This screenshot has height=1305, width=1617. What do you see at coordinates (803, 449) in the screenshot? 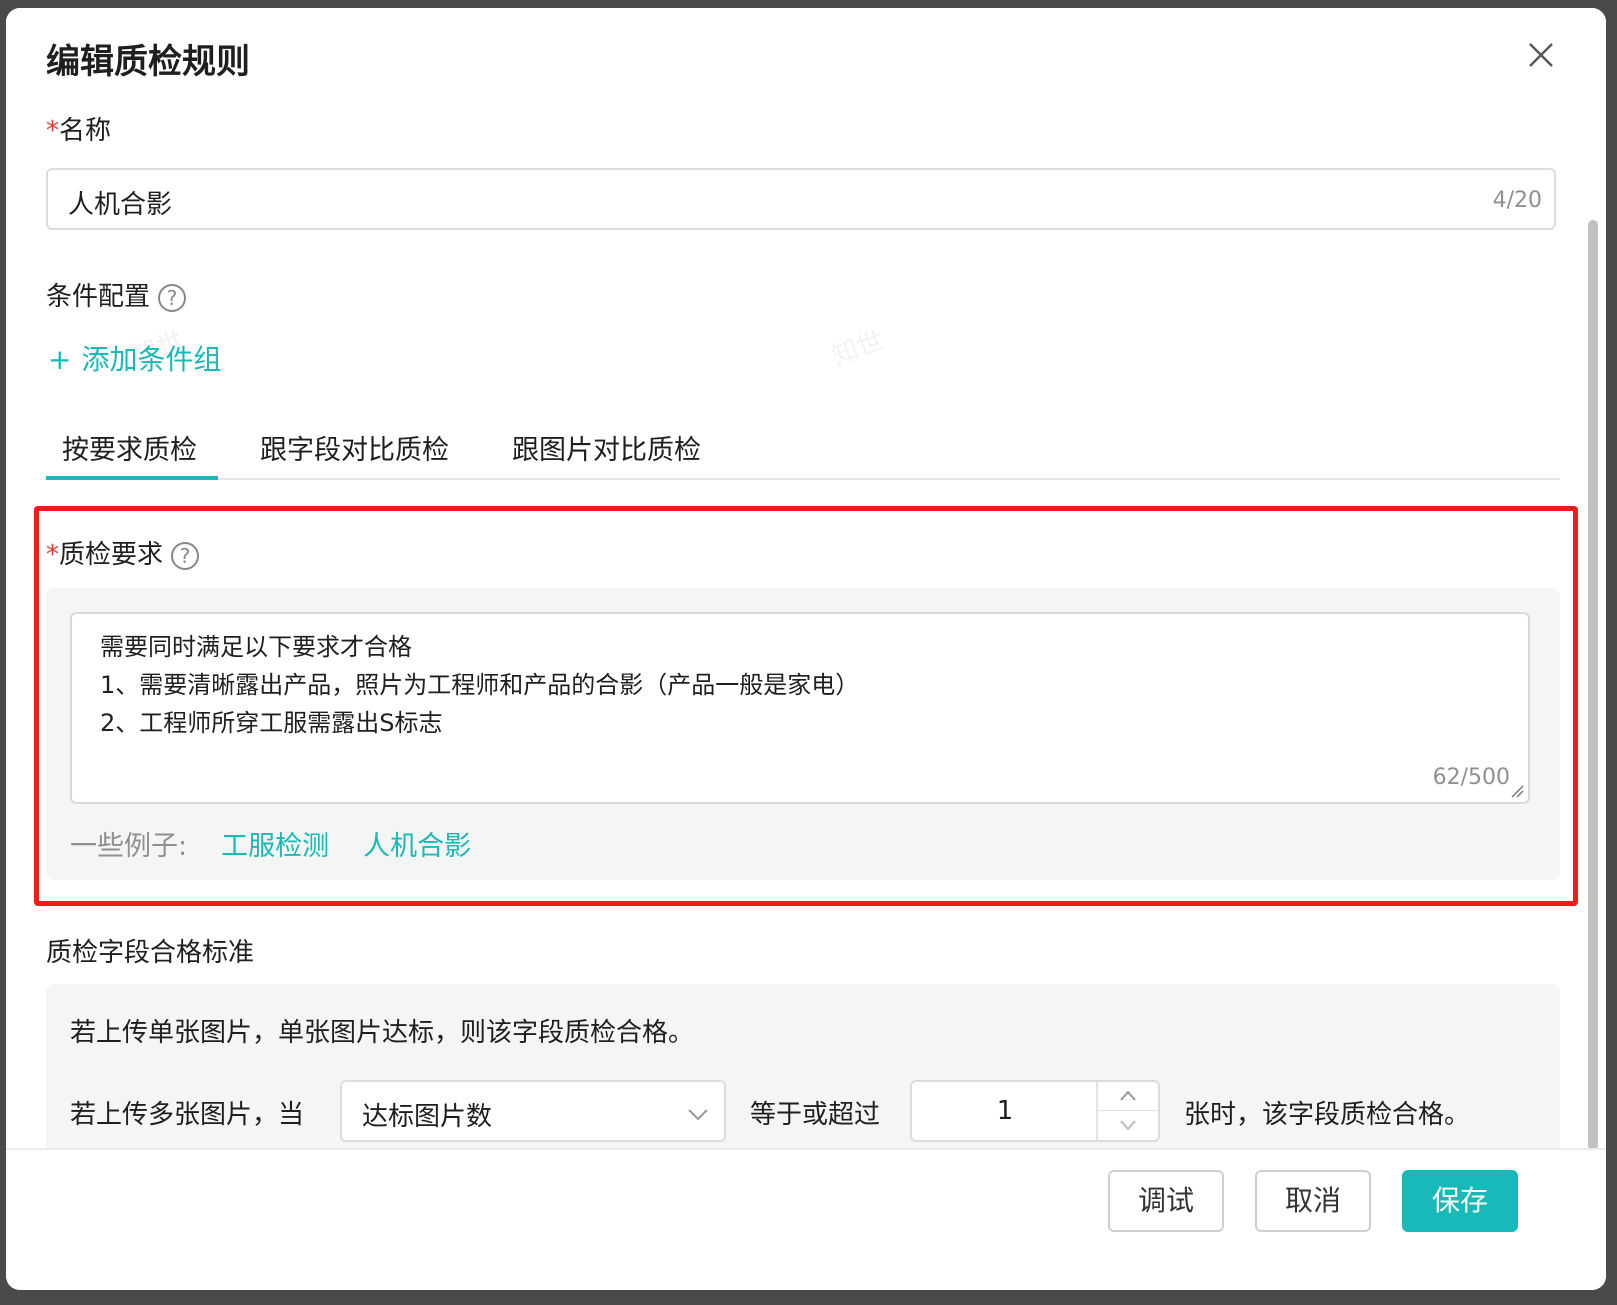
I see `tab-bar: 按要求质检 跟字段对比质检 跟图片对比质检` at bounding box center [803, 449].